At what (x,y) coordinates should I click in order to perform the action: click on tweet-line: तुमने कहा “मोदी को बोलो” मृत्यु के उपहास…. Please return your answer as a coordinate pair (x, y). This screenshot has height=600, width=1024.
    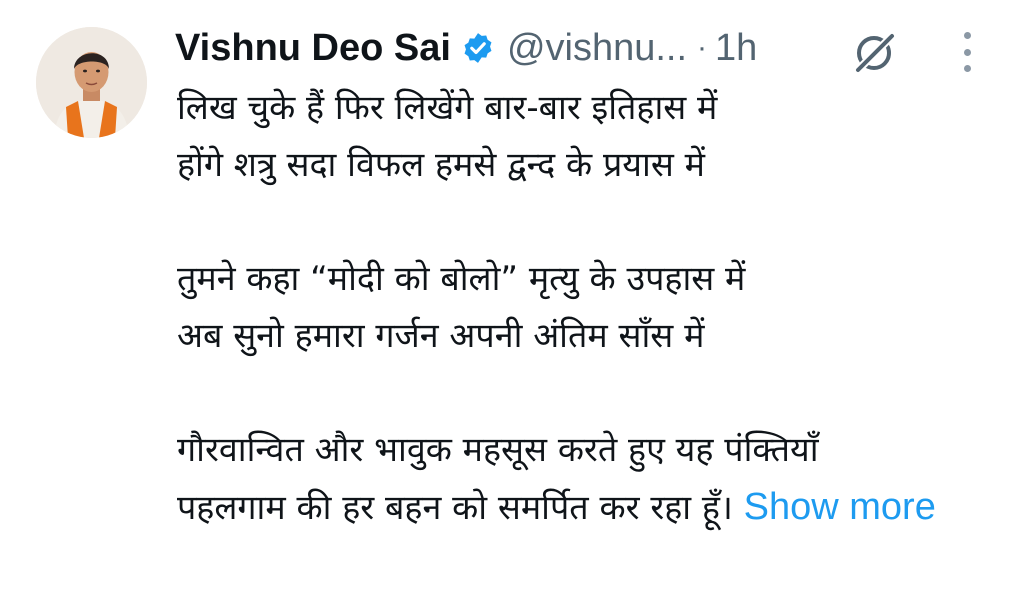
    Looking at the image, I should click on (461, 279).